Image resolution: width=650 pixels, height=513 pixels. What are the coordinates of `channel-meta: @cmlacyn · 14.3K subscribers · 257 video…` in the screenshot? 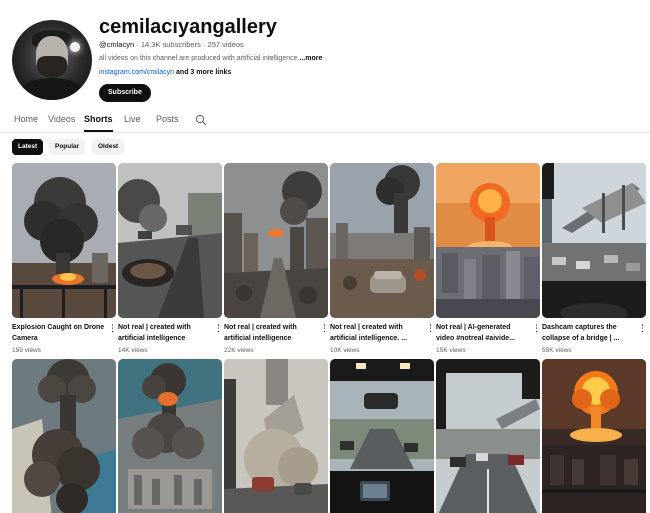 It's located at (171, 44).